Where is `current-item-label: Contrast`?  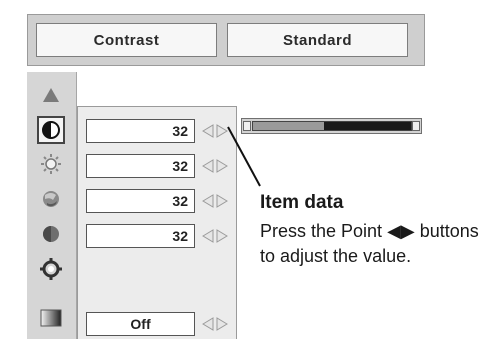
current-item-label: Contrast is located at coordinates (126, 40).